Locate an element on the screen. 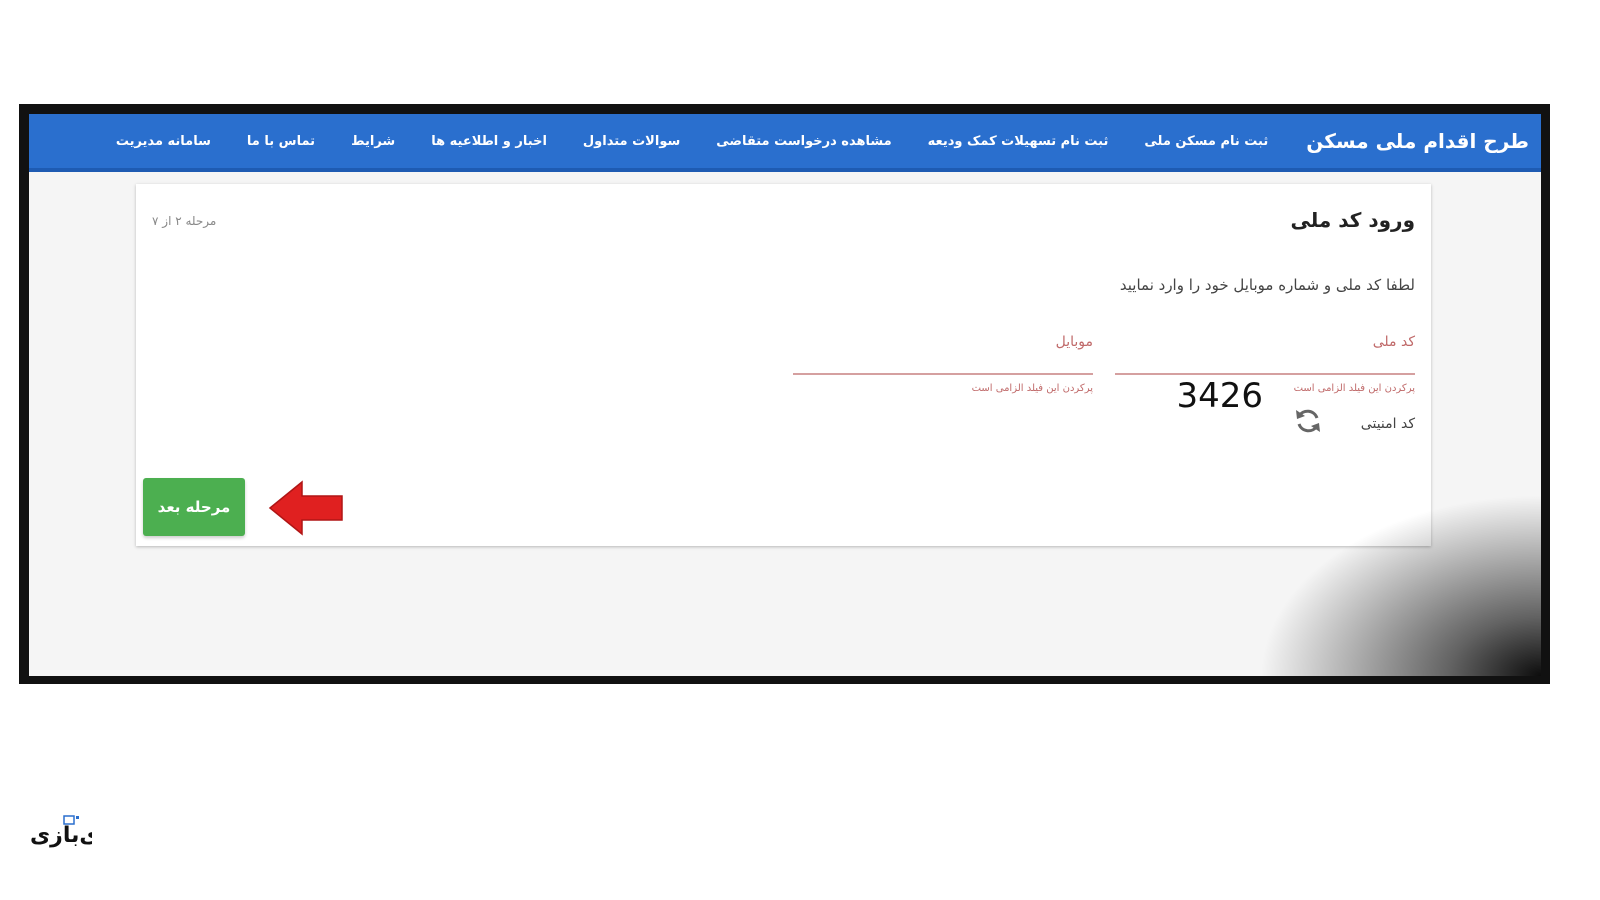  captcha-label: کد امنیتی is located at coordinates (1387, 424).